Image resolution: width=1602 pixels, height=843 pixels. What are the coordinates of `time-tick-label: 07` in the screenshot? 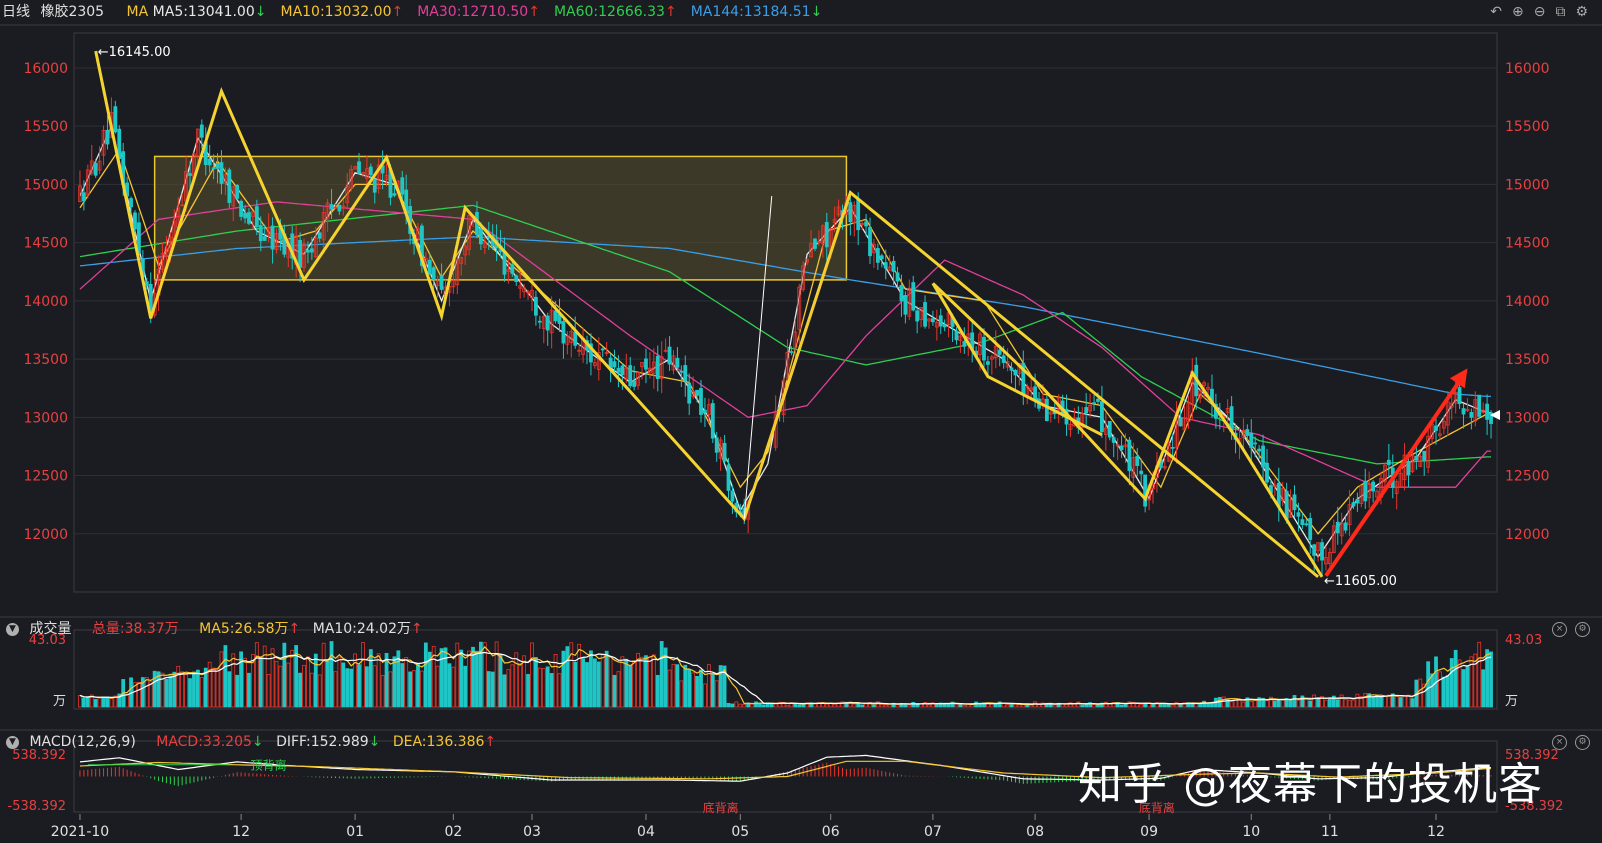 It's located at (933, 832).